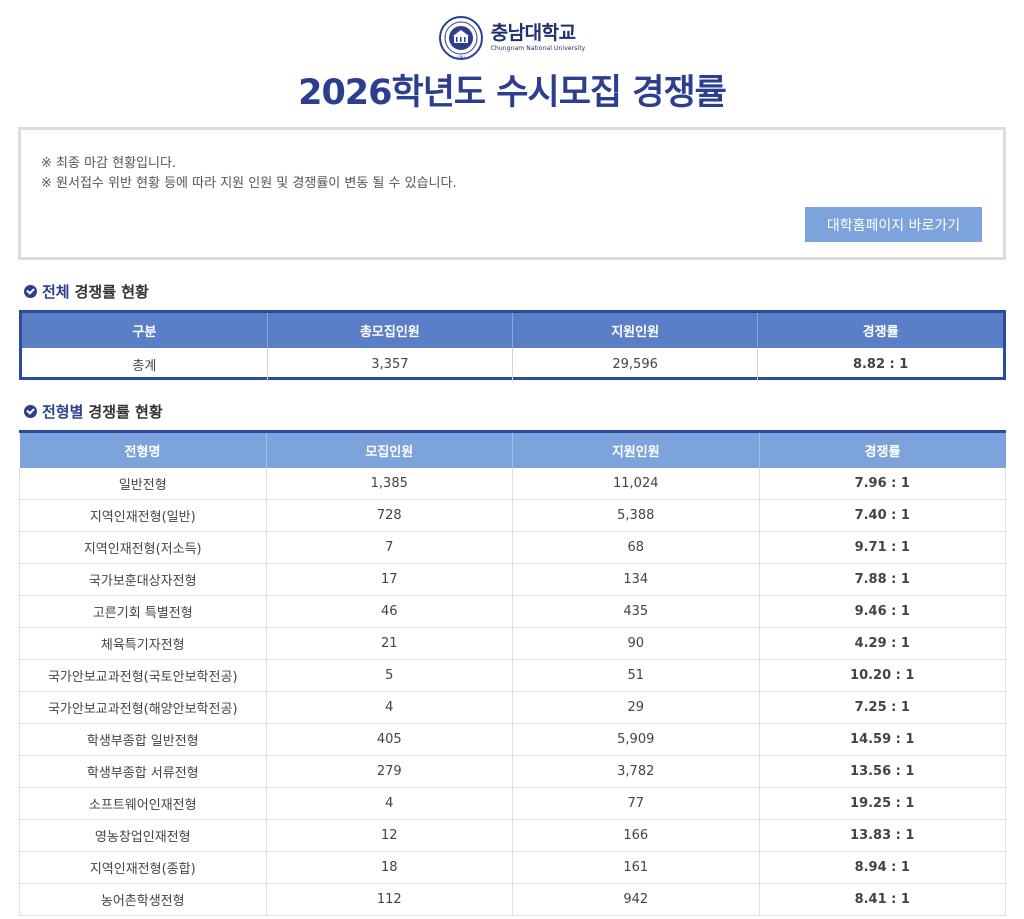 Image resolution: width=1024 pixels, height=919 pixels. I want to click on table-row: 체육특기자전형 21 90 4.29 : 1, so click(512, 643).